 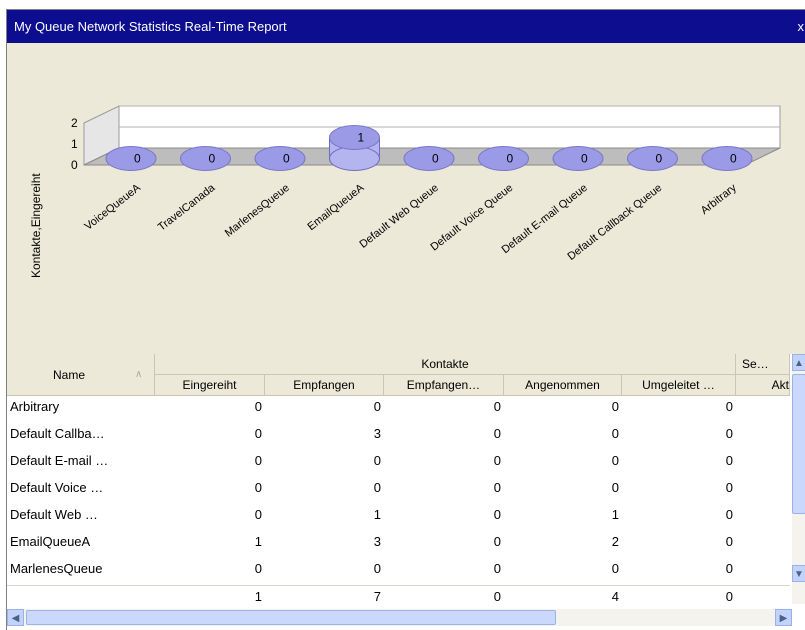 What do you see at coordinates (15, 617) in the screenshot?
I see `scroll-left-button: ◀` at bounding box center [15, 617].